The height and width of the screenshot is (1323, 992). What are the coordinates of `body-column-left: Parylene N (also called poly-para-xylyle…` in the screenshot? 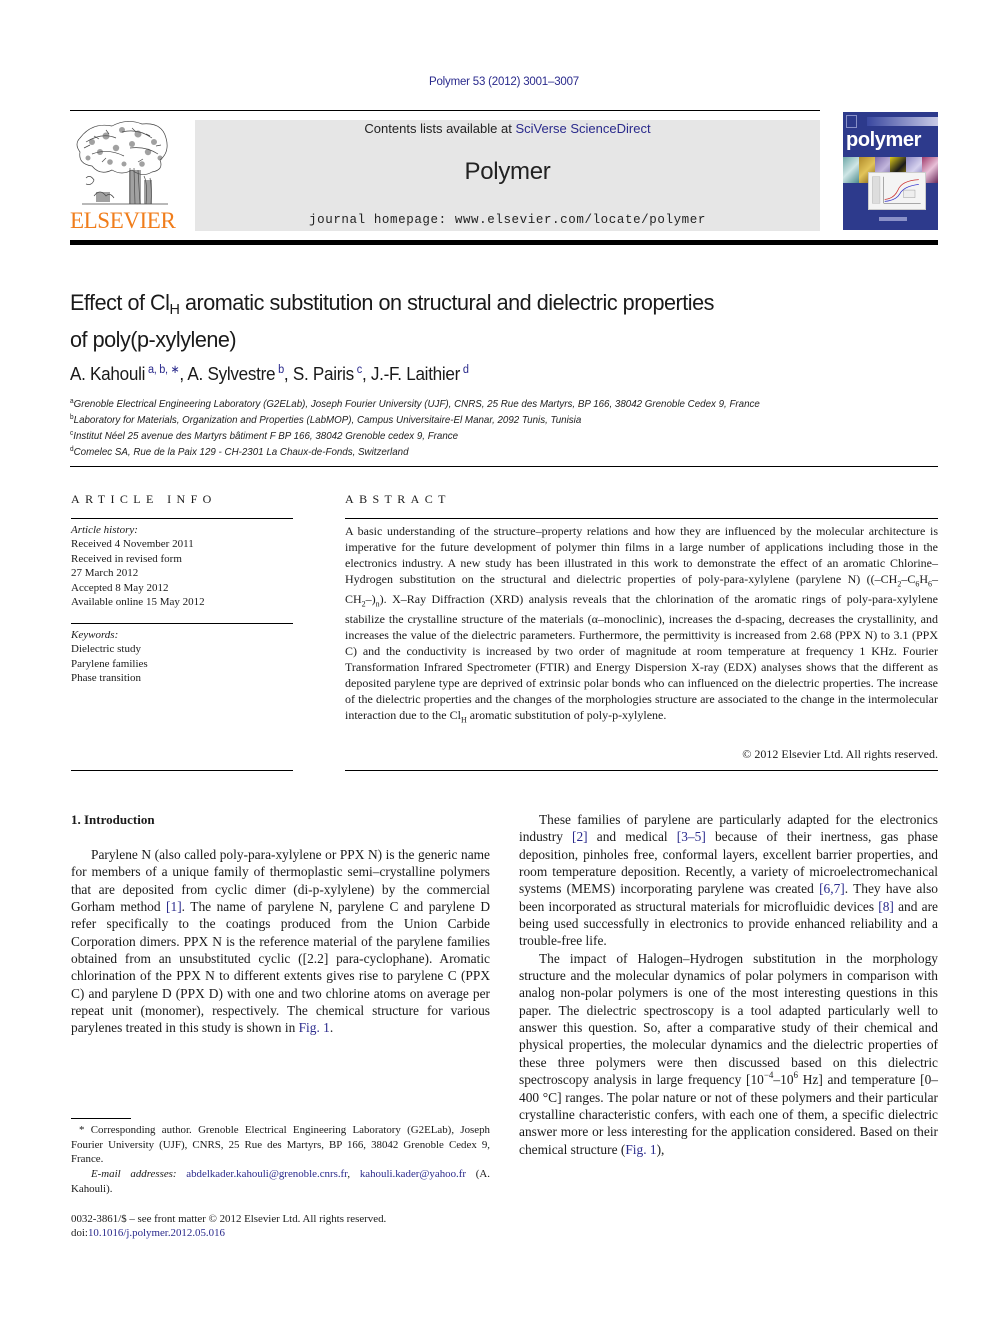 It's located at (280, 941).